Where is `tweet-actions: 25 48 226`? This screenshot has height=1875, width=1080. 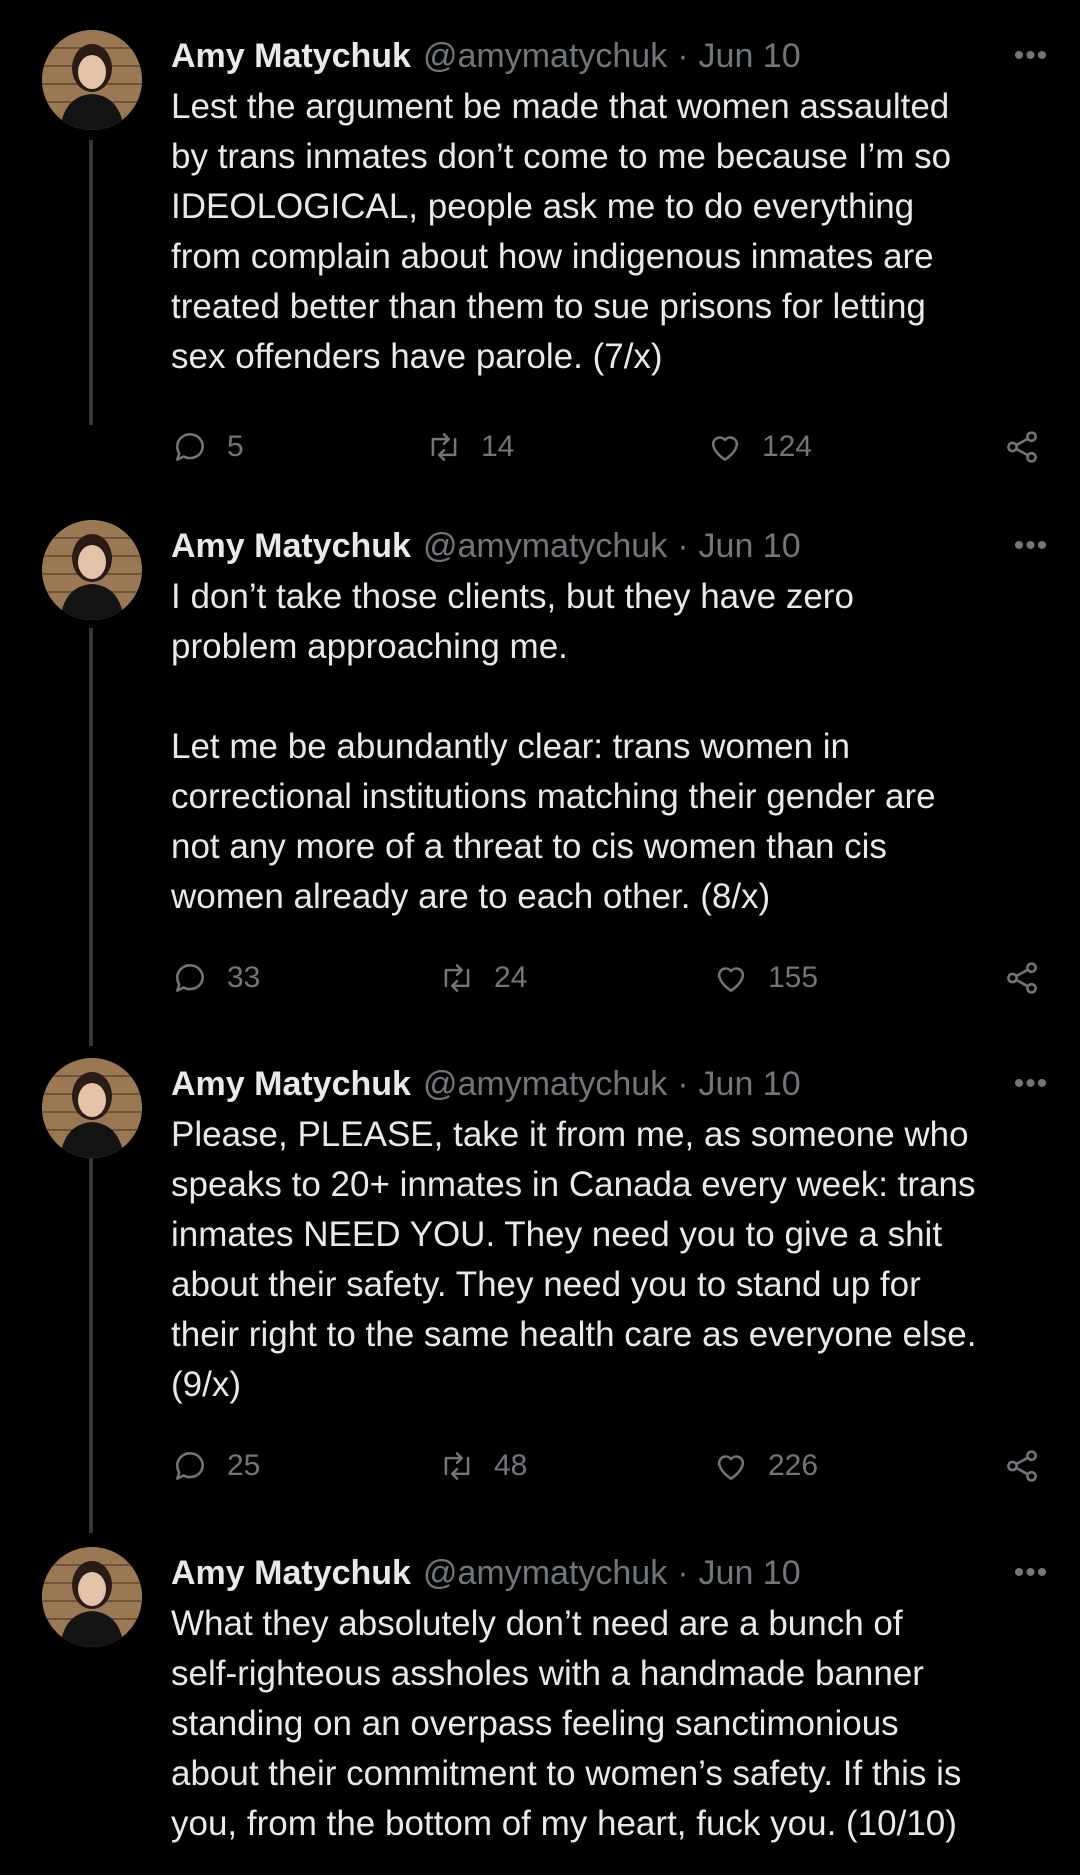 tweet-actions: 25 48 226 is located at coordinates (606, 1466).